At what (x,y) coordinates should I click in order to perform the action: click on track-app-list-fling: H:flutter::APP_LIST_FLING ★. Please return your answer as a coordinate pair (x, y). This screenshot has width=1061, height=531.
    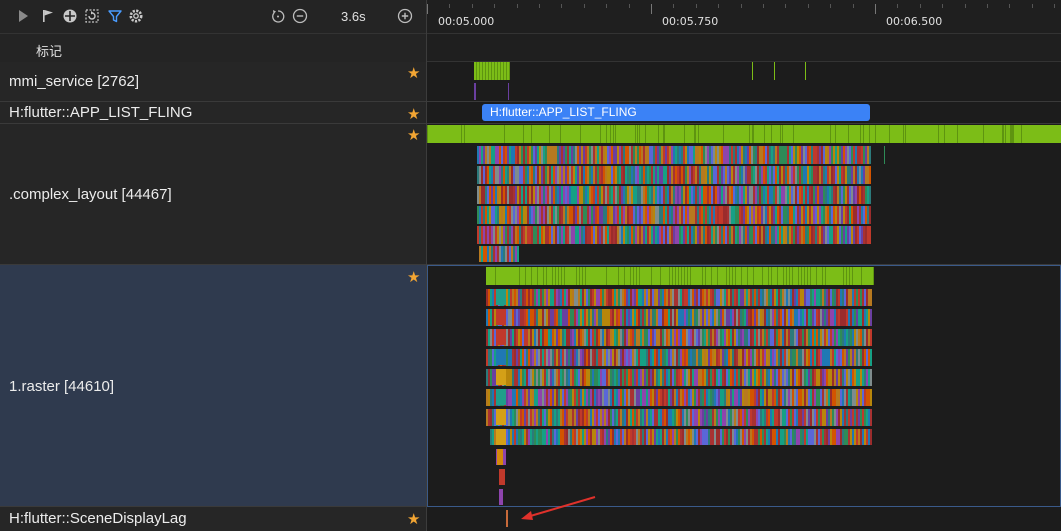
    Looking at the image, I should click on (213, 113).